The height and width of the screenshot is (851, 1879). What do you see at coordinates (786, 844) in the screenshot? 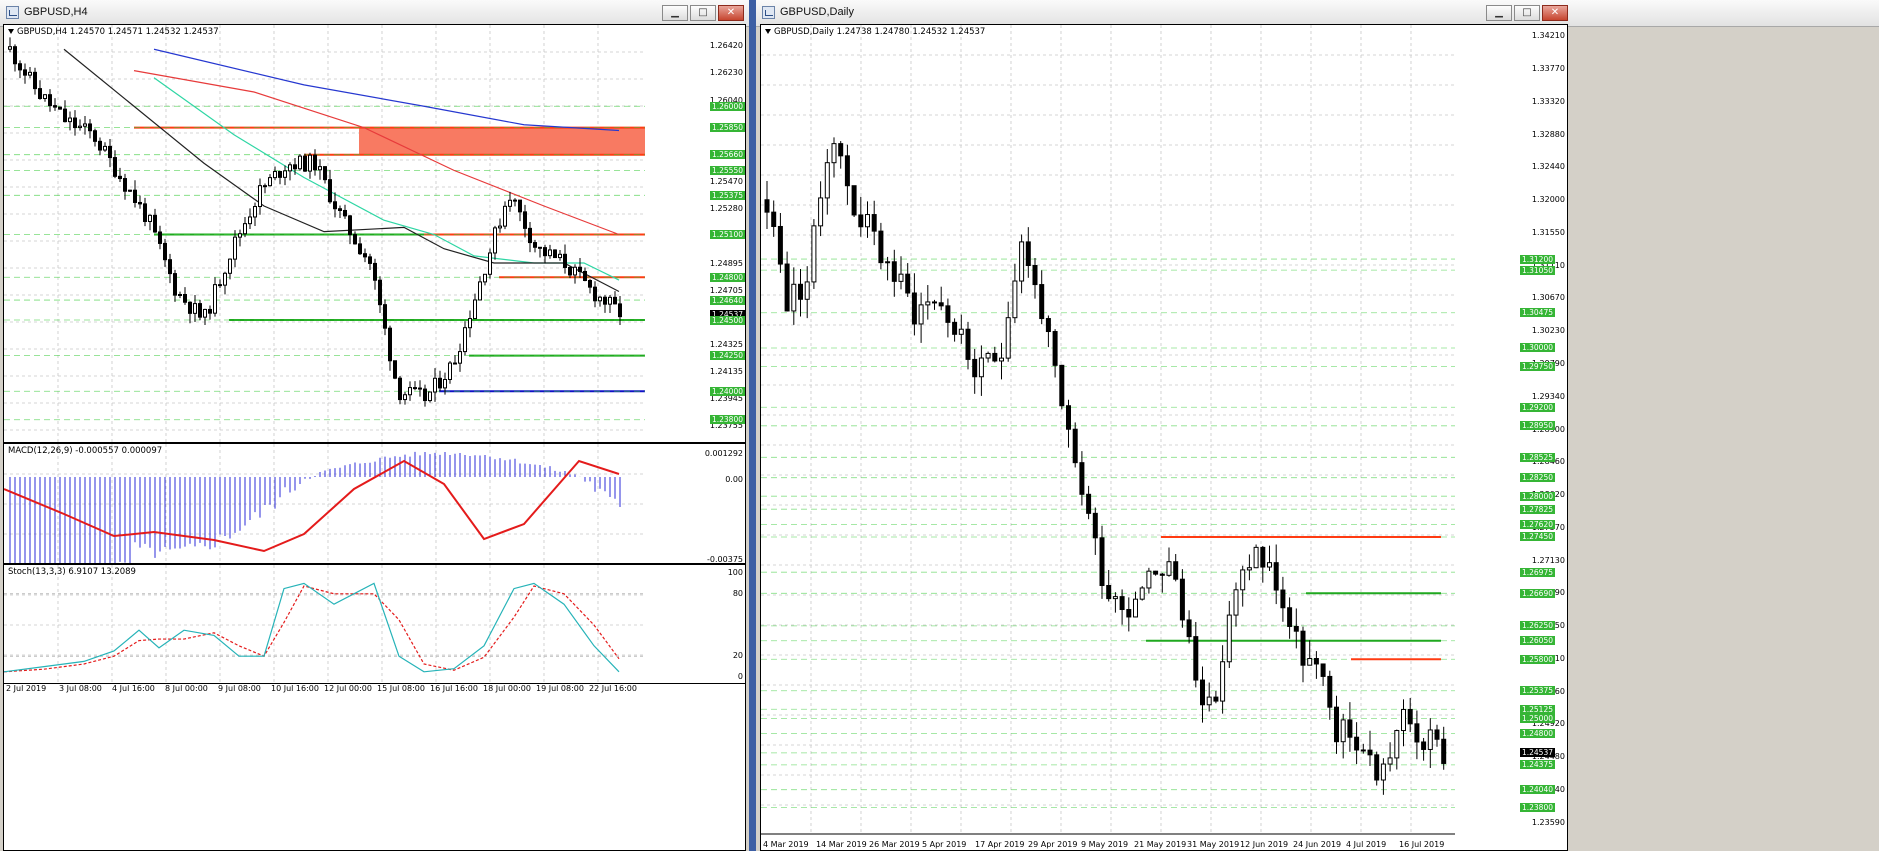
I see `time-axis-label: 4 Mar 2019` at bounding box center [786, 844].